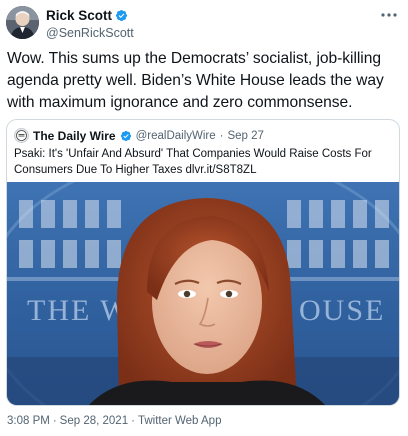 Image resolution: width=408 pixels, height=436 pixels. Describe the element at coordinates (245, 136) in the screenshot. I see `quoted-date: Sep 27` at that location.